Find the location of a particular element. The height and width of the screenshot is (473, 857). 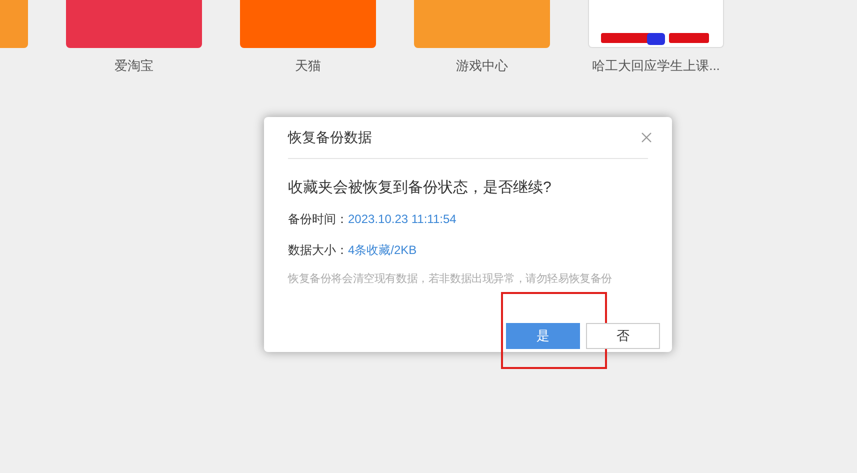

tile-label: 天猫 is located at coordinates (308, 66).